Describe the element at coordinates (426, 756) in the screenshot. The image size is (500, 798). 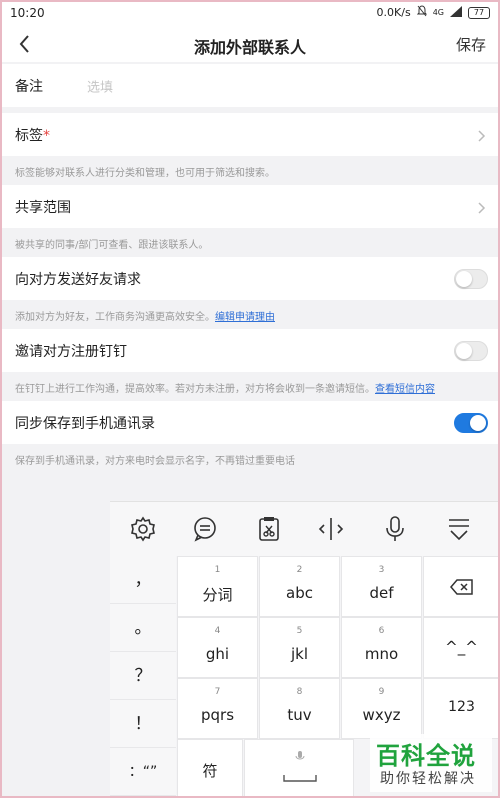
I see `watermark-title: 百科全说` at that location.